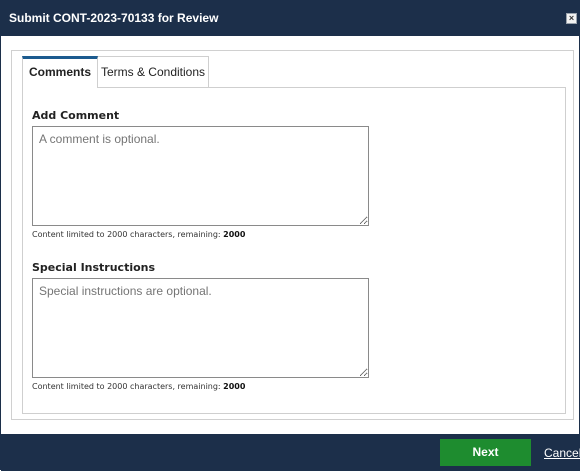  What do you see at coordinates (234, 386) in the screenshot?
I see `instructions-remaining-count: 2000` at bounding box center [234, 386].